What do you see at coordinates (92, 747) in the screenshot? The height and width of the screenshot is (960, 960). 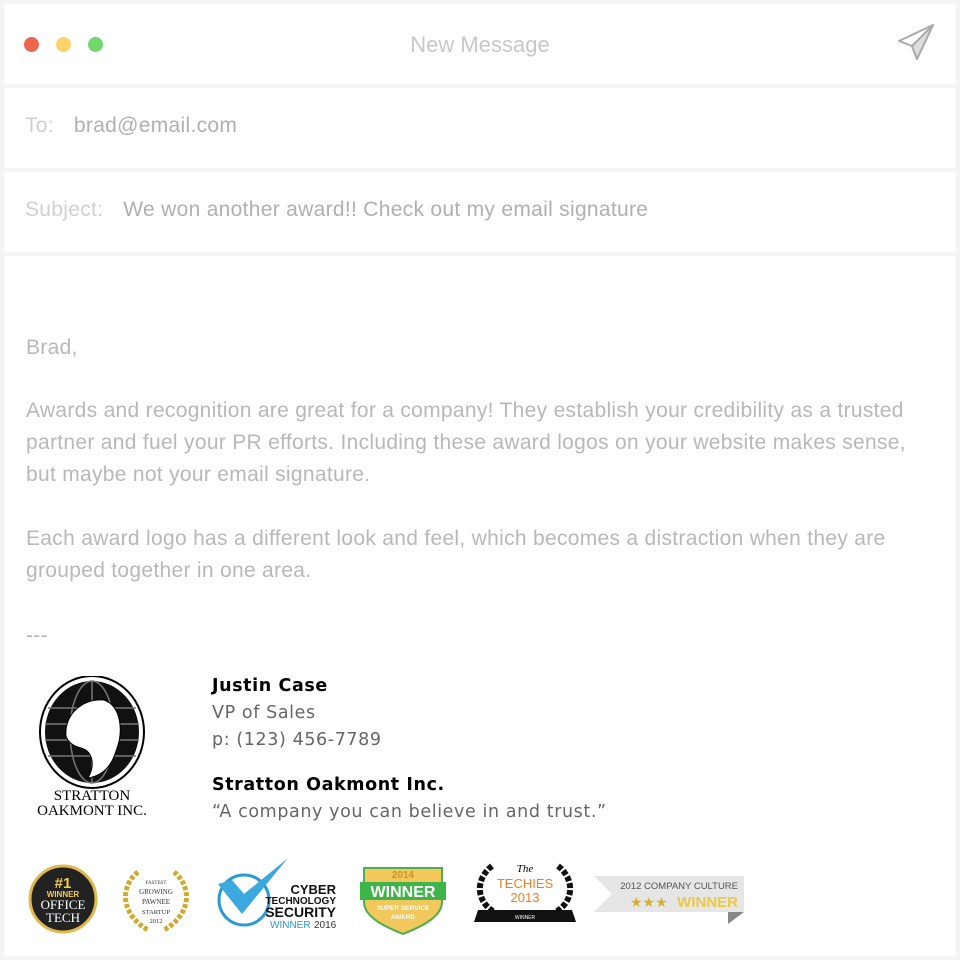 I see `company-logo: Stratton Oakmont Inc.` at bounding box center [92, 747].